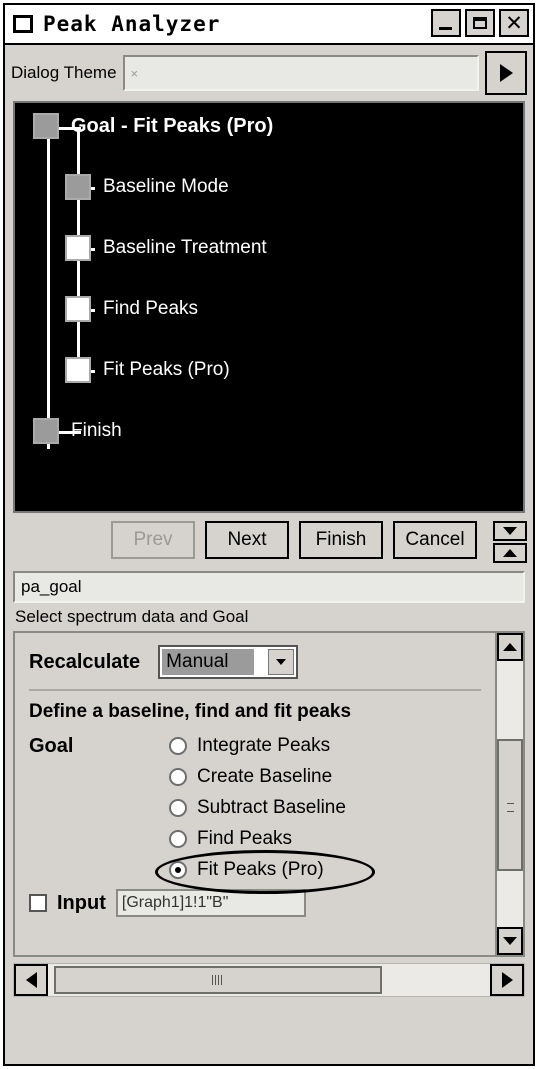  I want to click on goal-option-integrate-peaks: Integrate Peaks, so click(257, 746).